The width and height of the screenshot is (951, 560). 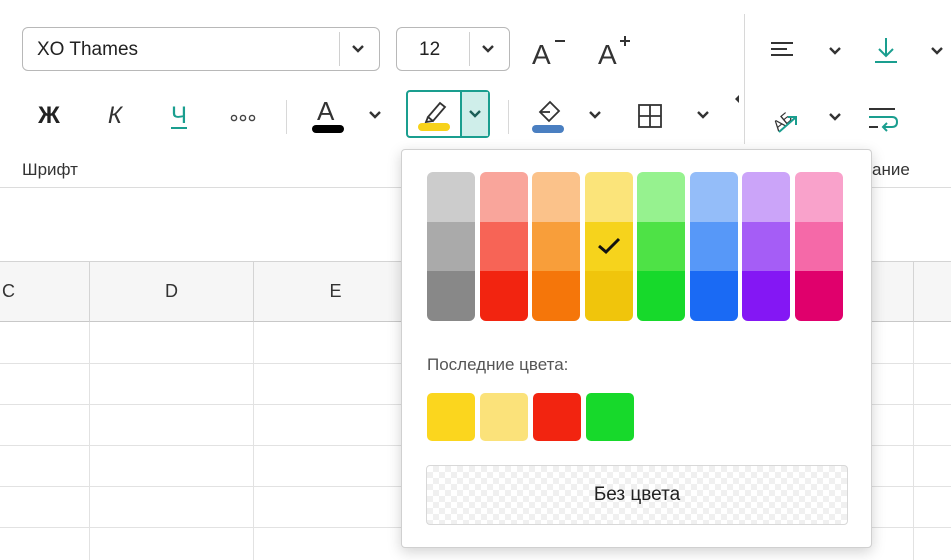 I want to click on swatch-column-blue, so click(x=713, y=246).